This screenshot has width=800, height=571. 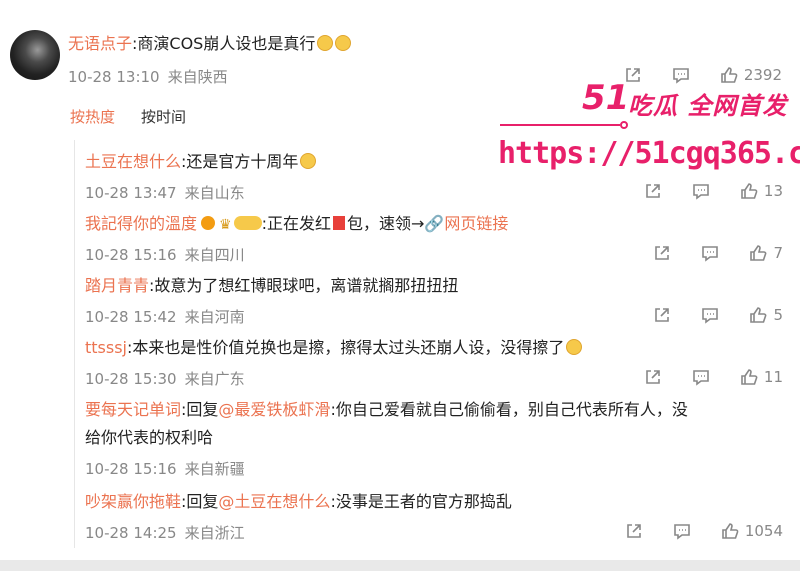 I want to click on sort-tabs: 按热度 按时间, so click(x=128, y=116).